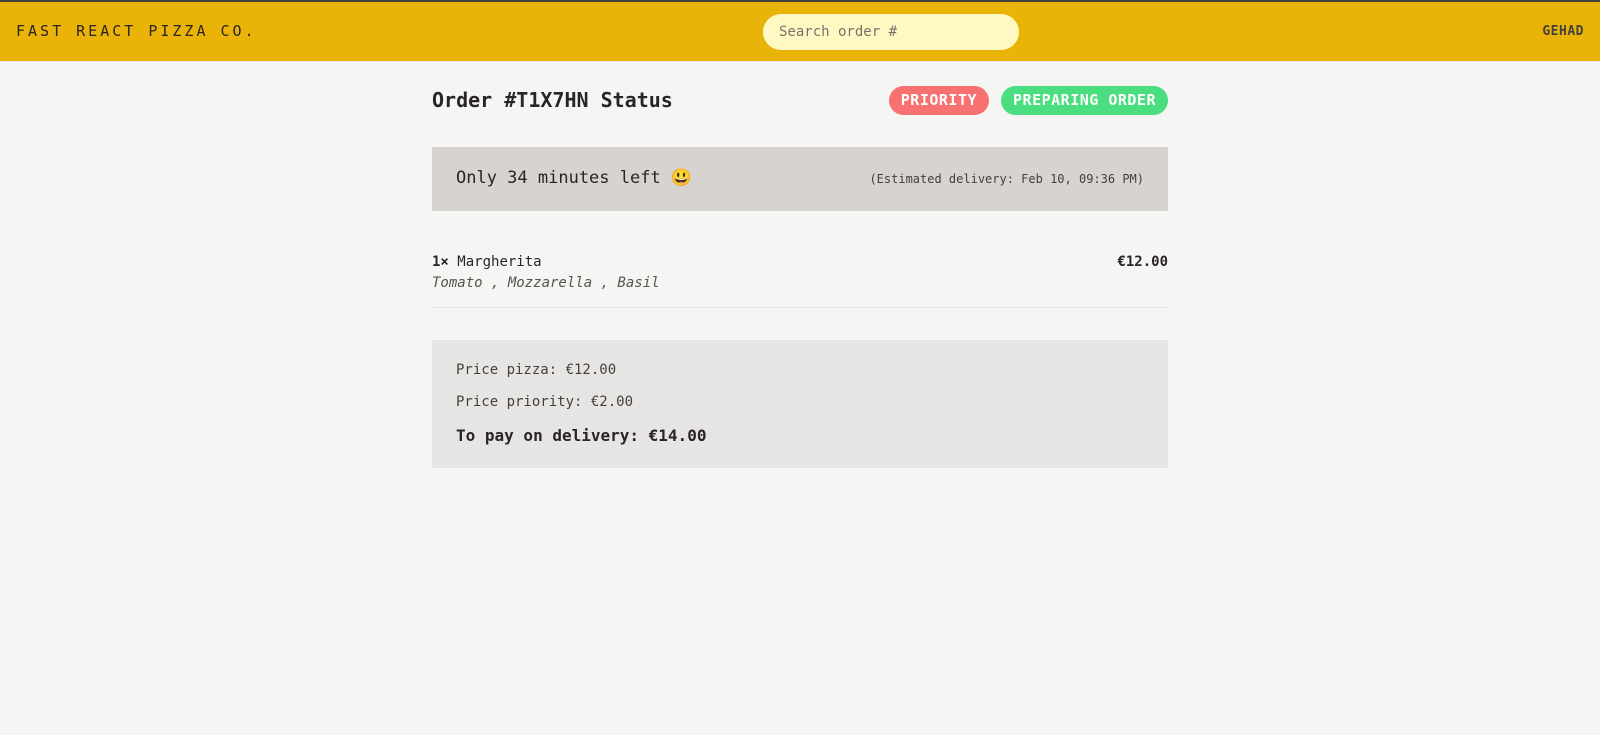 This screenshot has width=1600, height=735. What do you see at coordinates (939, 100) in the screenshot?
I see `priority-badge: Priority` at bounding box center [939, 100].